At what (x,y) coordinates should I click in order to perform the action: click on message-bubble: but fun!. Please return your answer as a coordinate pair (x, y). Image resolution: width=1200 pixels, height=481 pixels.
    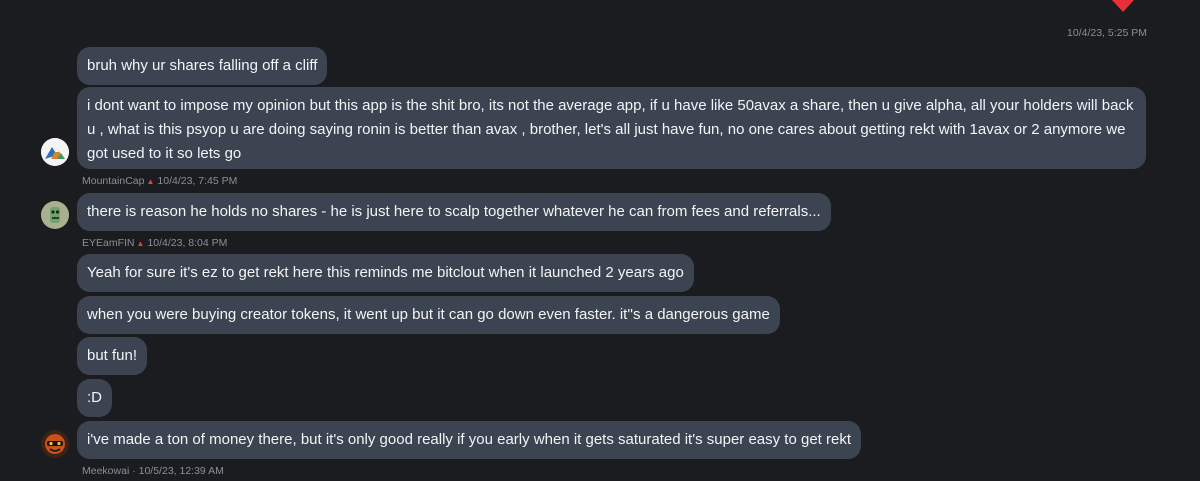
    Looking at the image, I should click on (112, 356).